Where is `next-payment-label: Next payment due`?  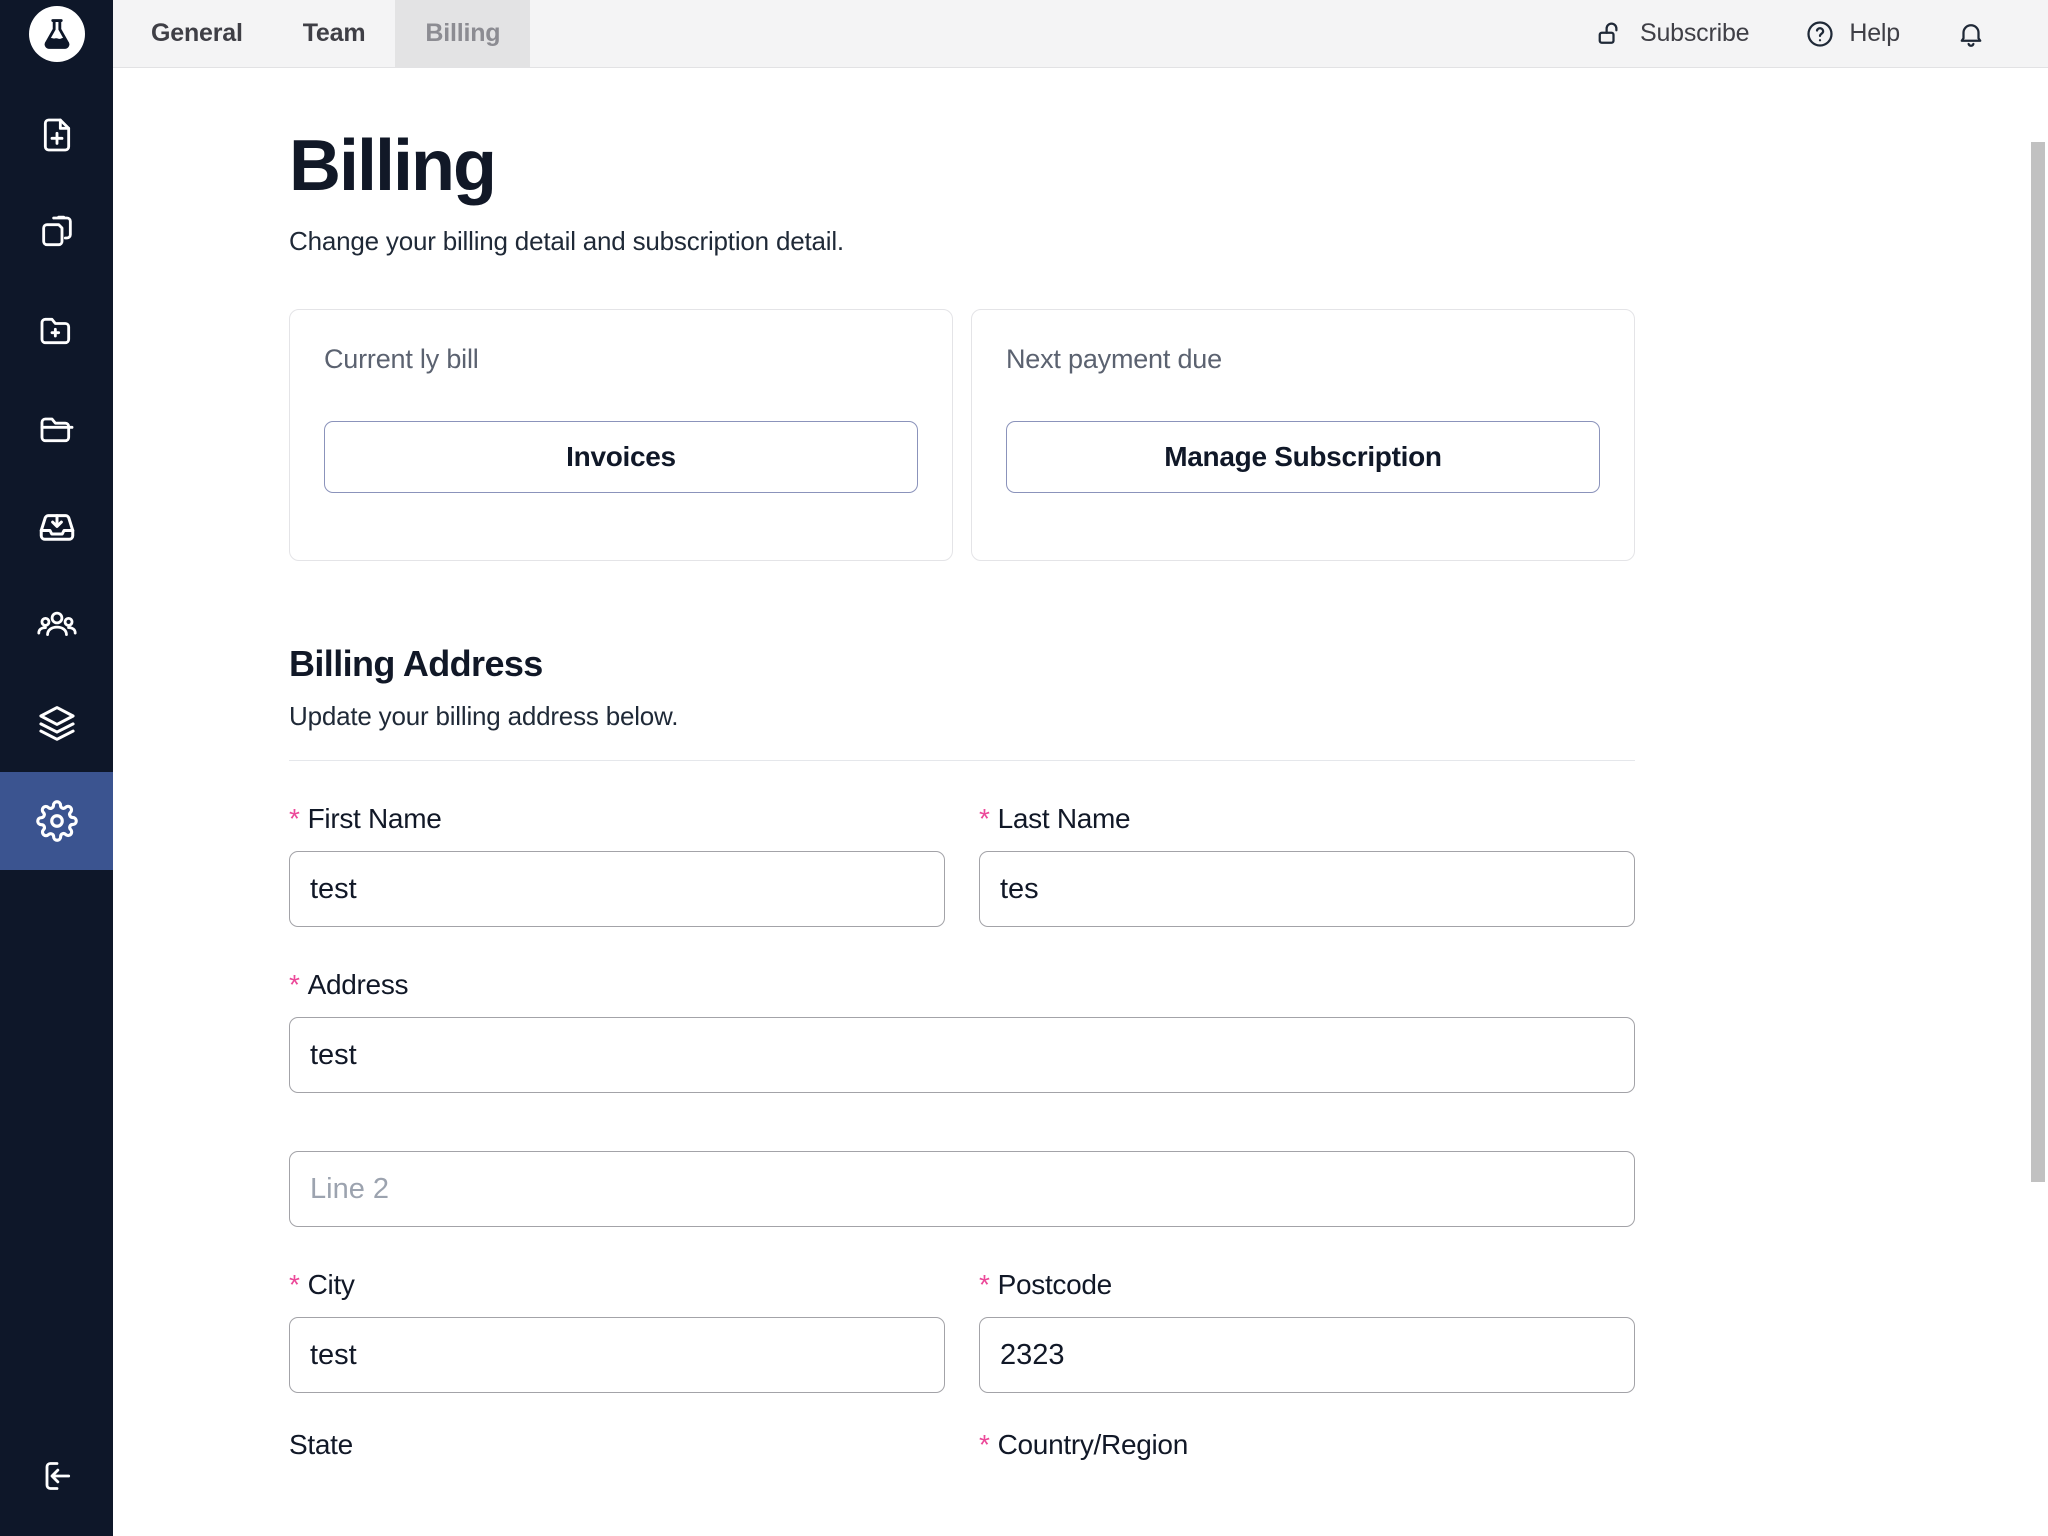
next-payment-label: Next payment due is located at coordinates (1114, 359).